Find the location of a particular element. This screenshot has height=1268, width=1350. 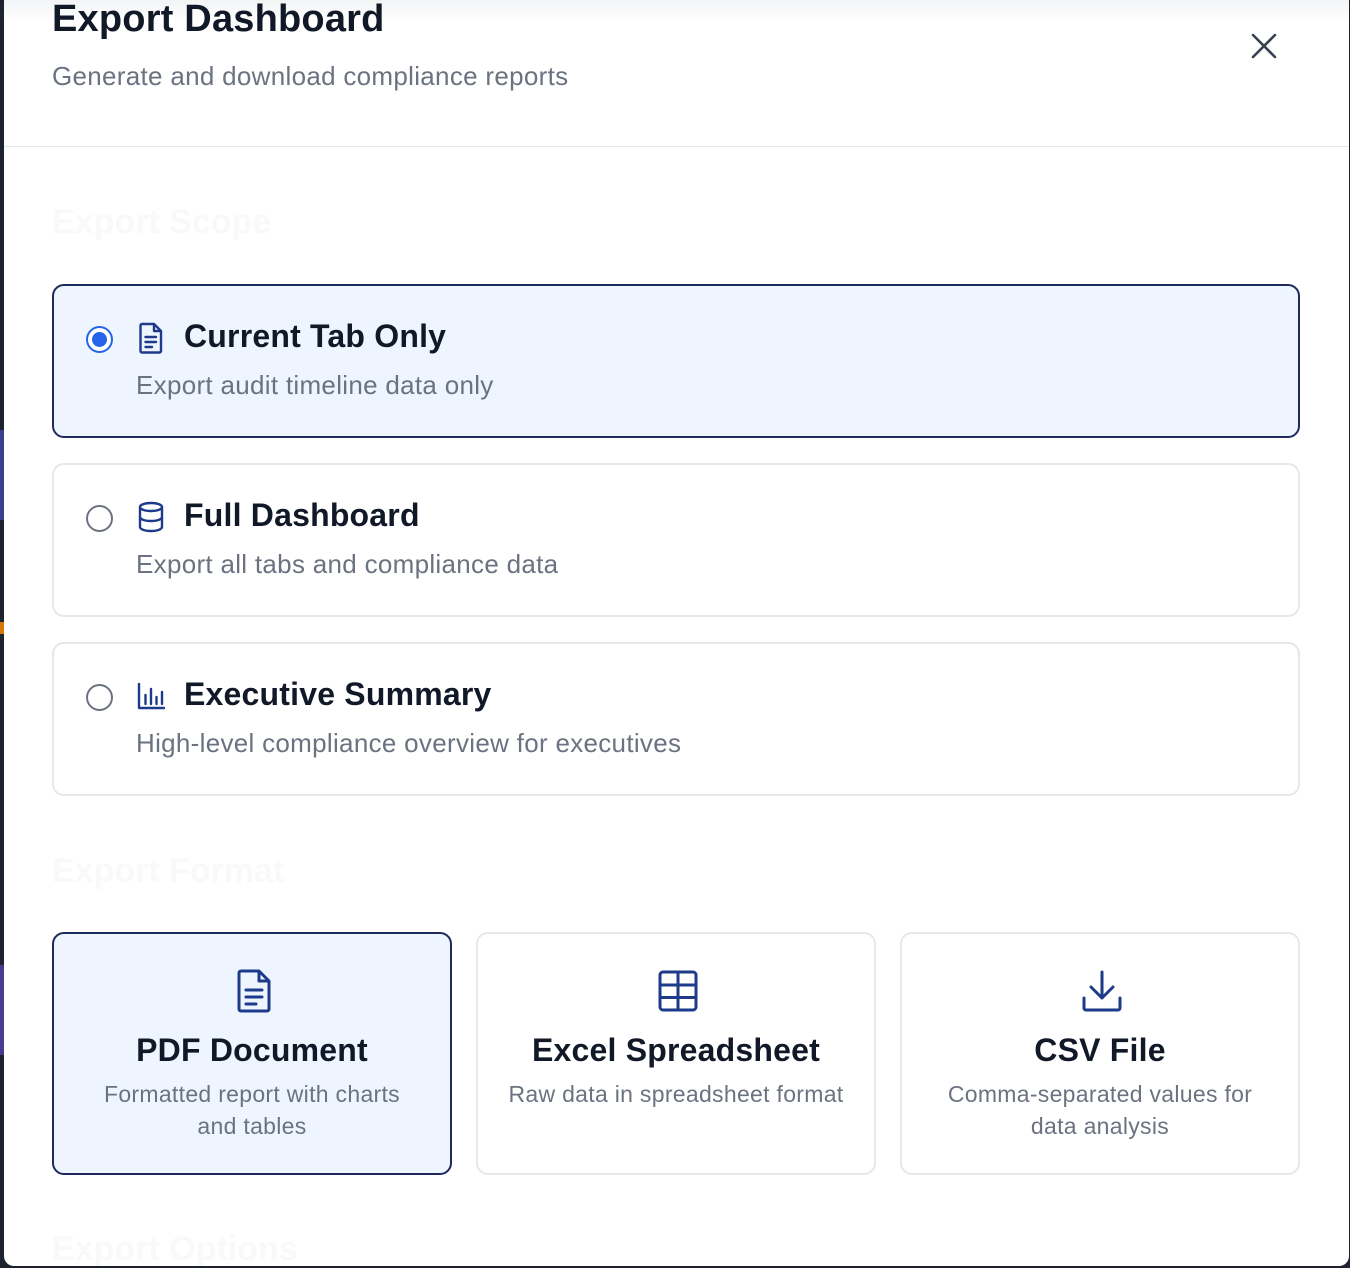

scope-radio-full-dashboard is located at coordinates (99, 518).